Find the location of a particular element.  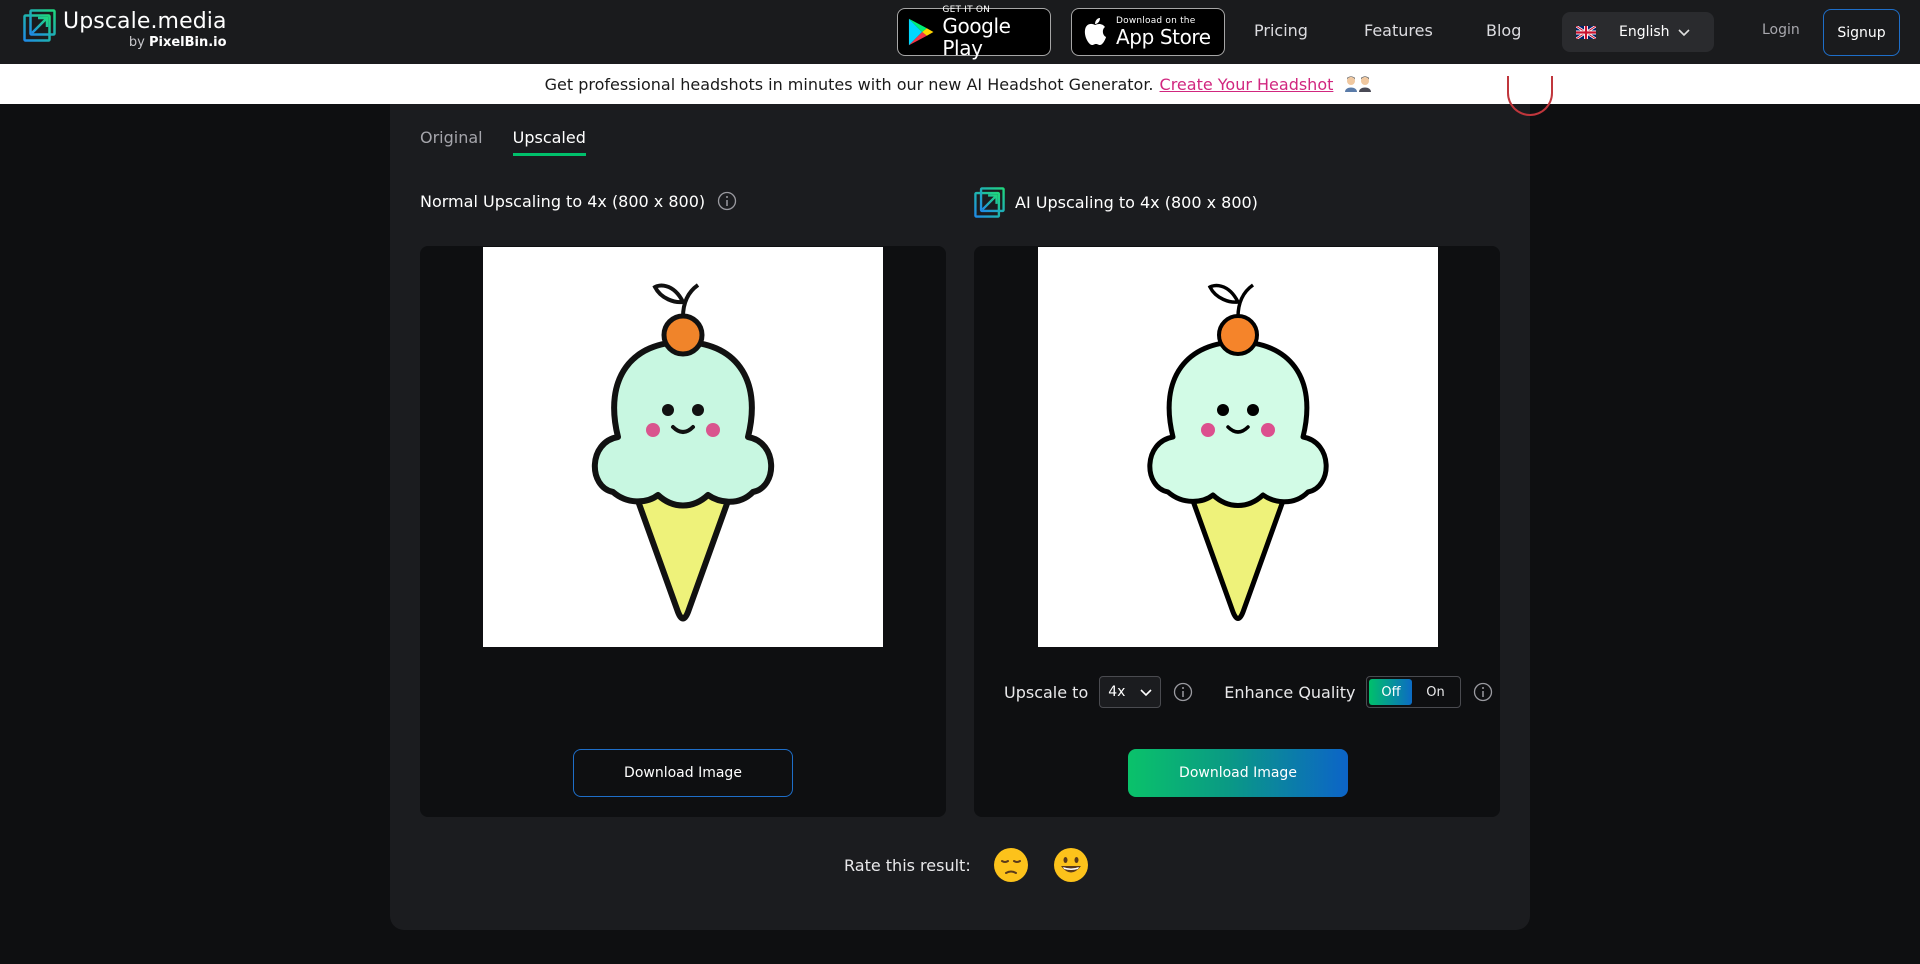

rating-row: Rate this result: is located at coordinates (978, 865).